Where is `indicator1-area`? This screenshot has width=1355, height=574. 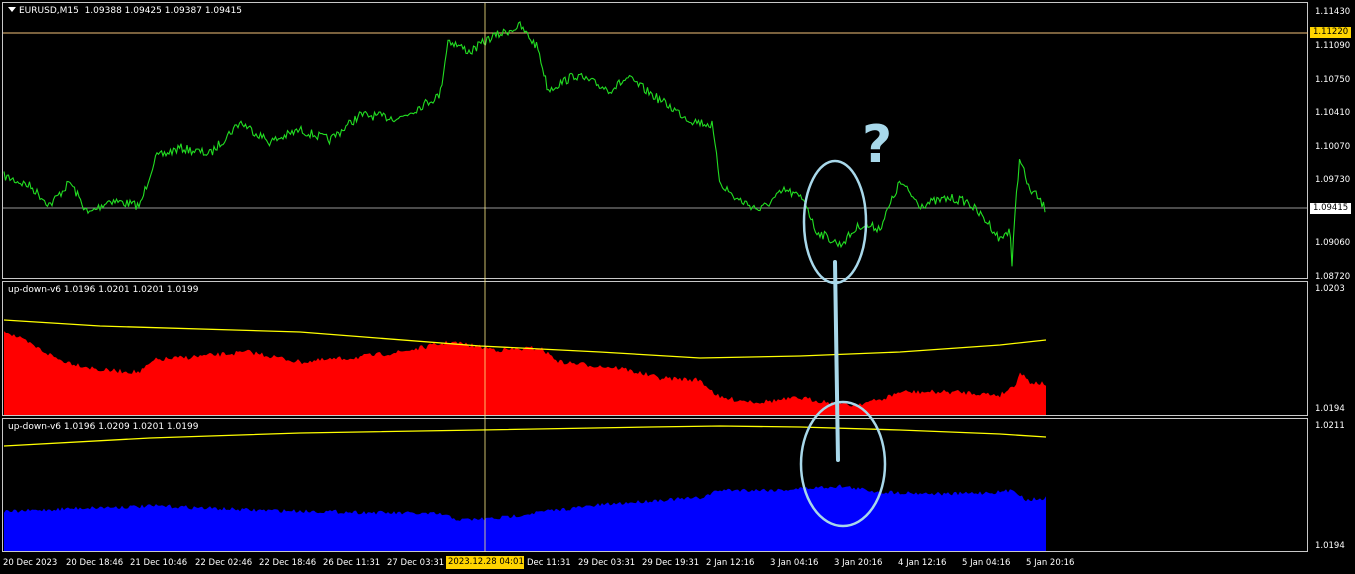
indicator1-area is located at coordinates (525, 373).